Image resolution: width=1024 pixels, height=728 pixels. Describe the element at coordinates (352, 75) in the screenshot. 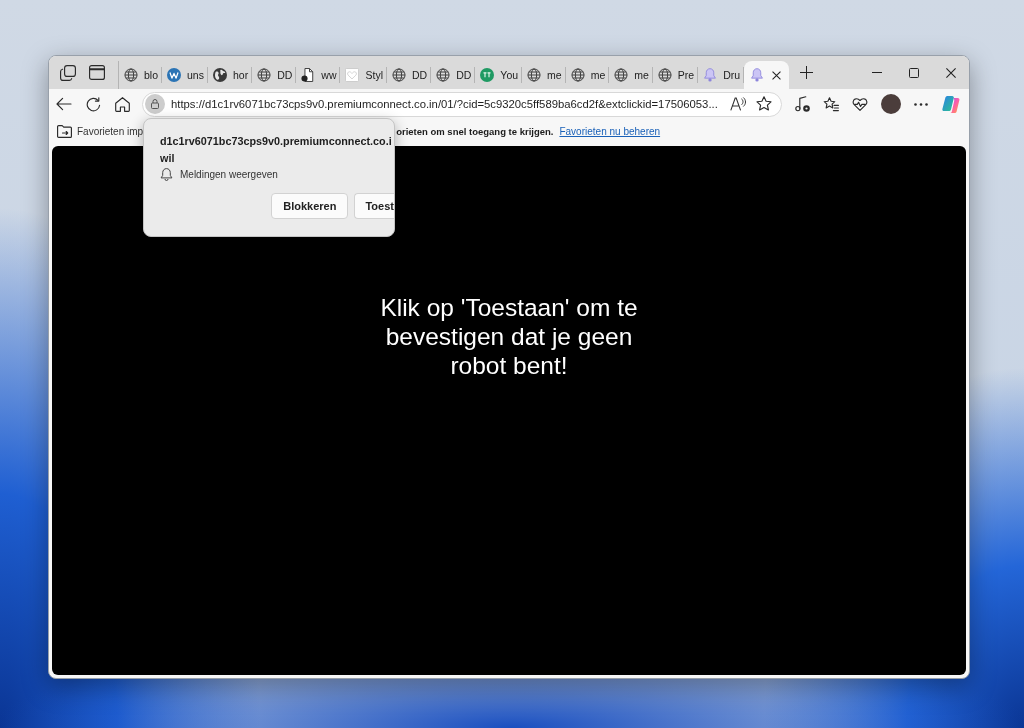

I see `tile-icon` at that location.